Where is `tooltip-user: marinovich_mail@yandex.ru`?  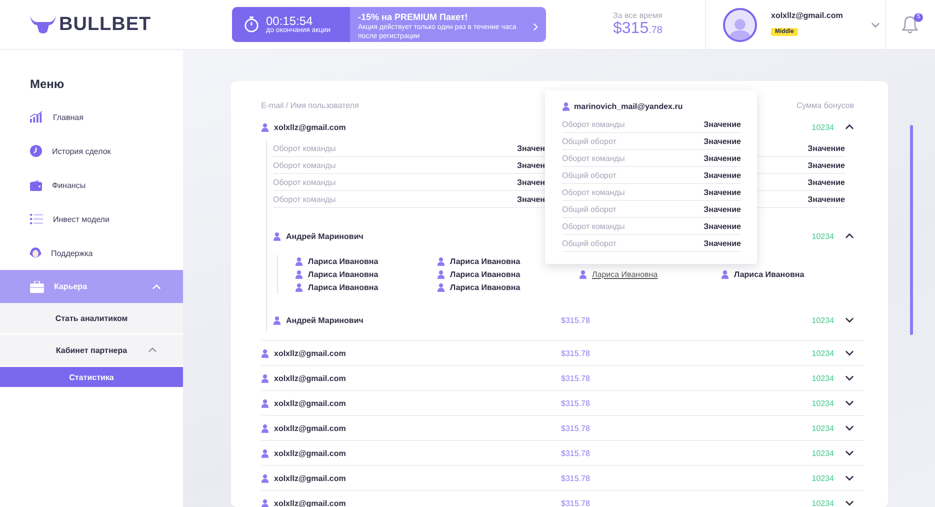
tooltip-user: marinovich_mail@yandex.ru is located at coordinates (628, 106).